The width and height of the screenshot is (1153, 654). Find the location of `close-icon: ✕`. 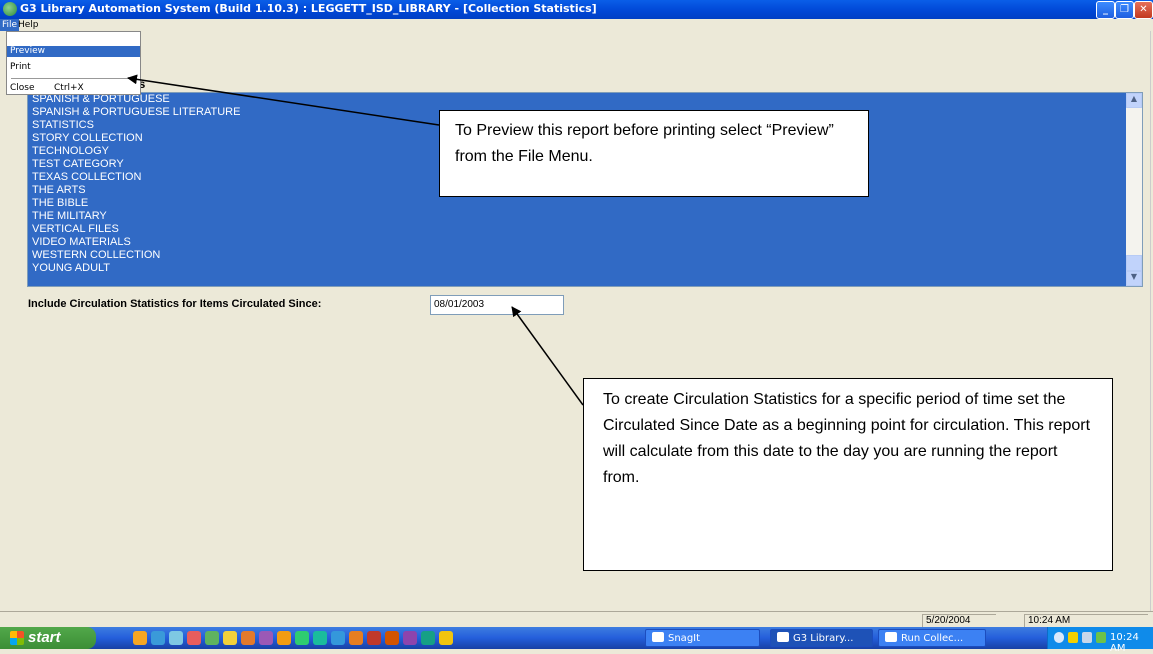

close-icon: ✕ is located at coordinates (1143, 9).